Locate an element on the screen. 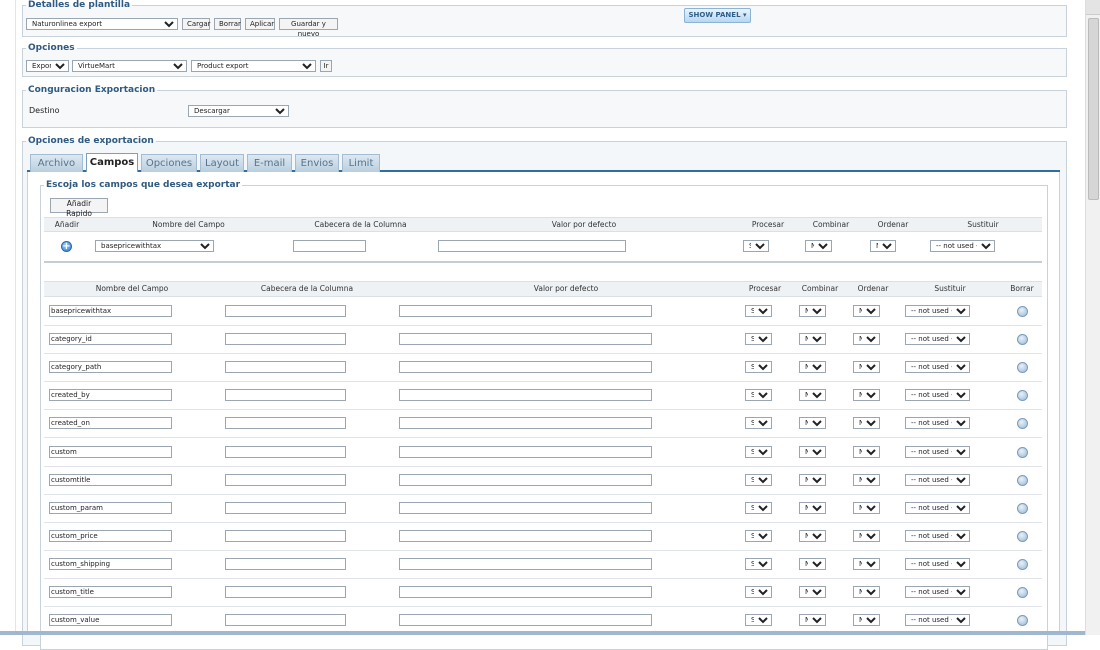 The width and height of the screenshot is (1100, 650). go-button: Ir is located at coordinates (326, 66).